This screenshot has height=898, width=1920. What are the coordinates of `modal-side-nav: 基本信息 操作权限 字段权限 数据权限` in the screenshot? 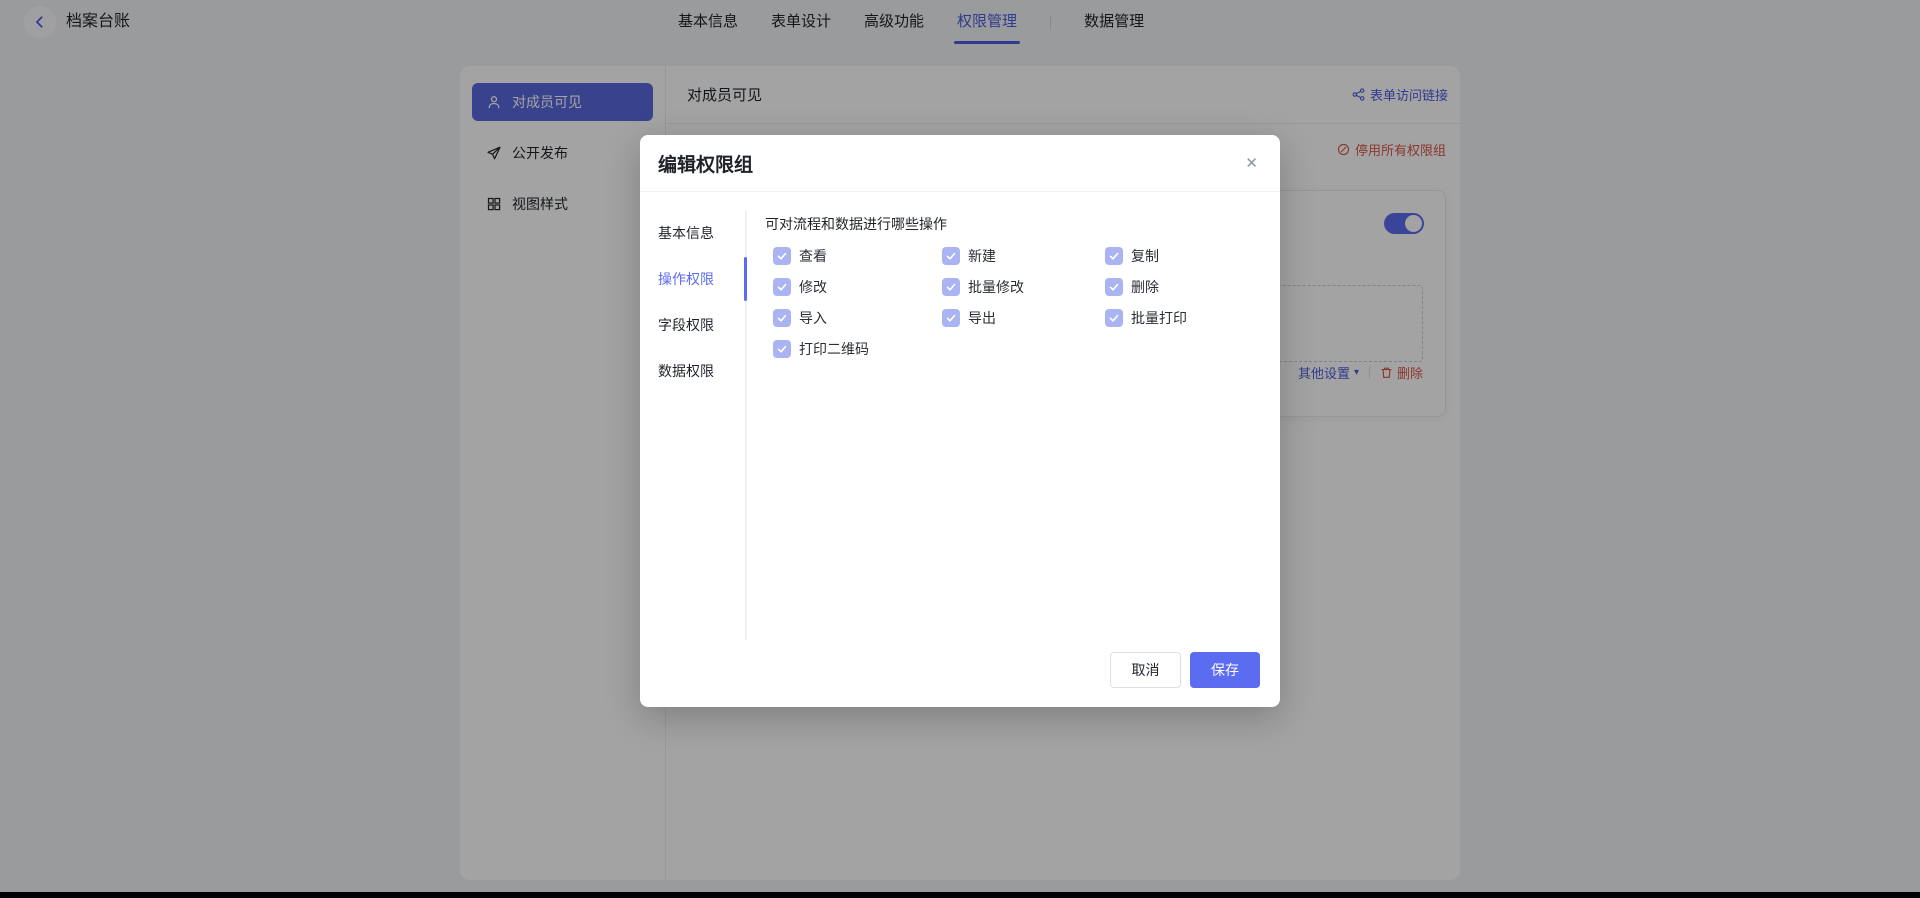 It's located at (693, 425).